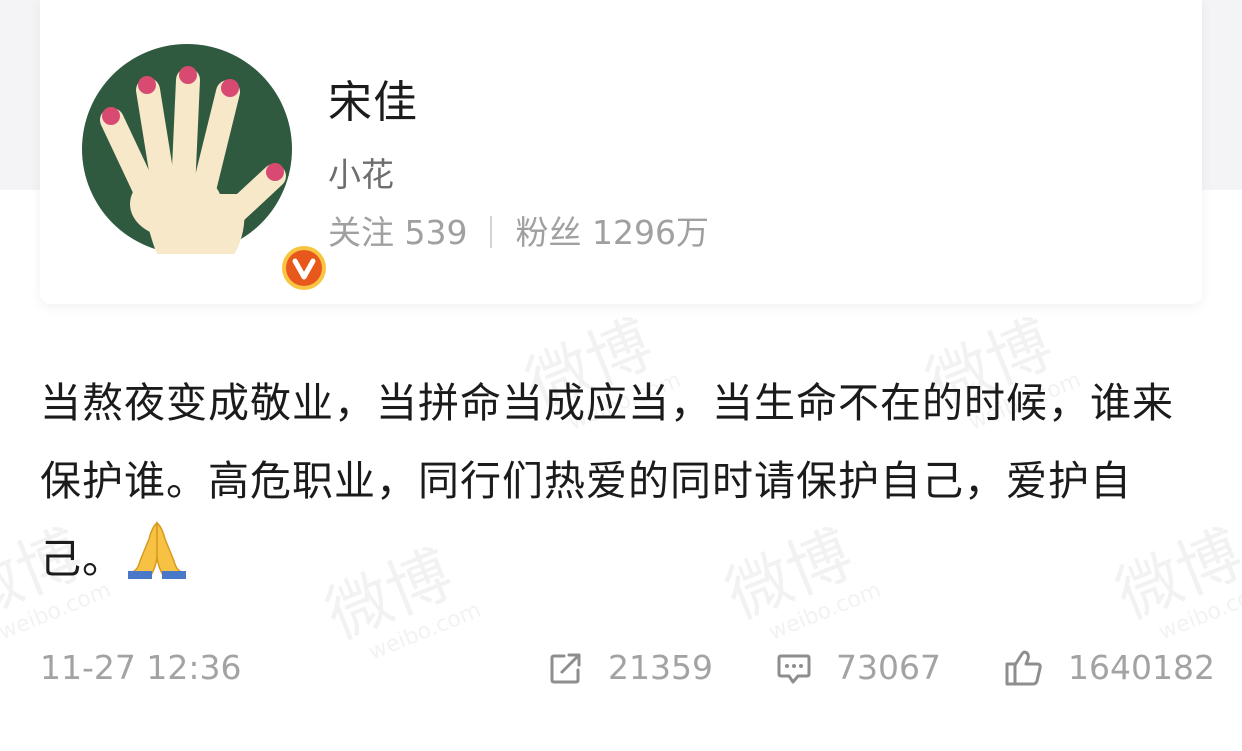  What do you see at coordinates (141, 667) in the screenshot?
I see `post-time: 11-27 12:36` at bounding box center [141, 667].